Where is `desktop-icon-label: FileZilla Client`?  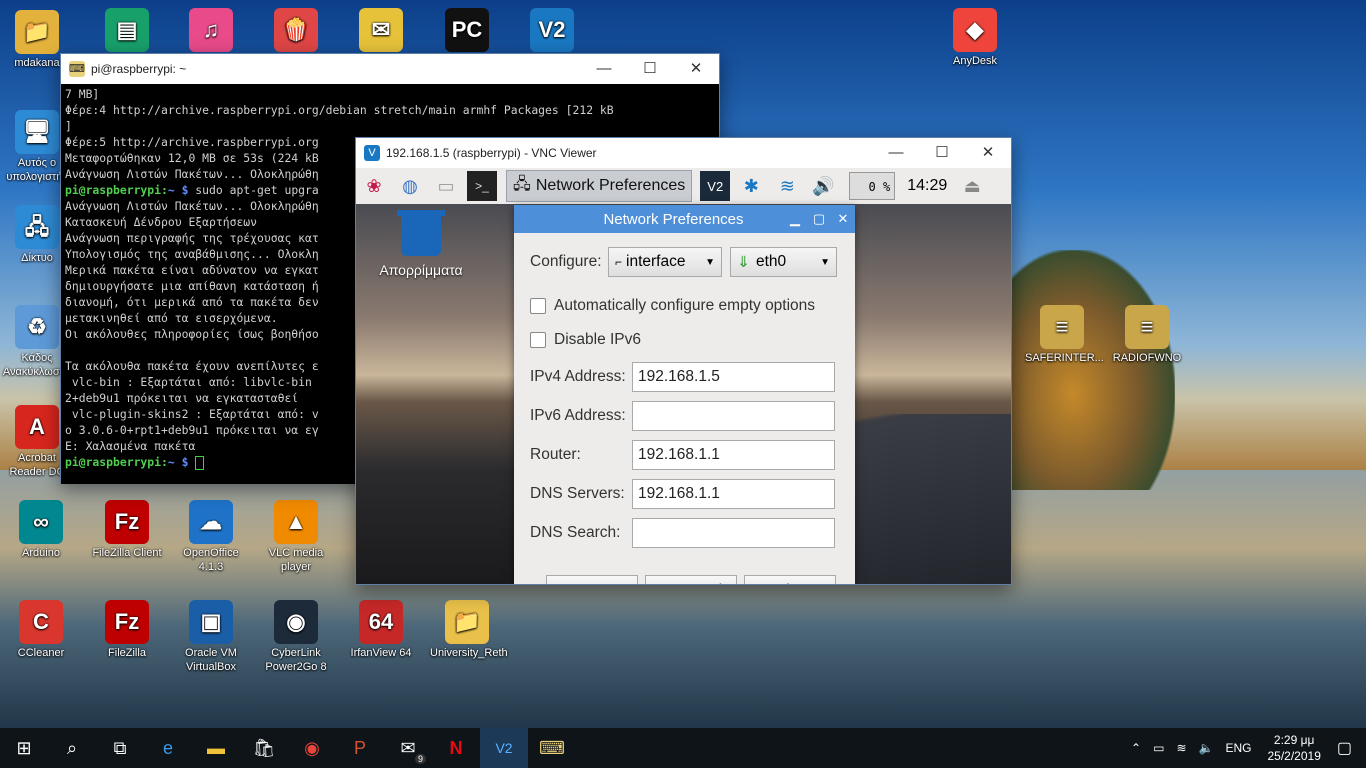
desktop-icon-label: FileZilla Client is located at coordinates (127, 553).